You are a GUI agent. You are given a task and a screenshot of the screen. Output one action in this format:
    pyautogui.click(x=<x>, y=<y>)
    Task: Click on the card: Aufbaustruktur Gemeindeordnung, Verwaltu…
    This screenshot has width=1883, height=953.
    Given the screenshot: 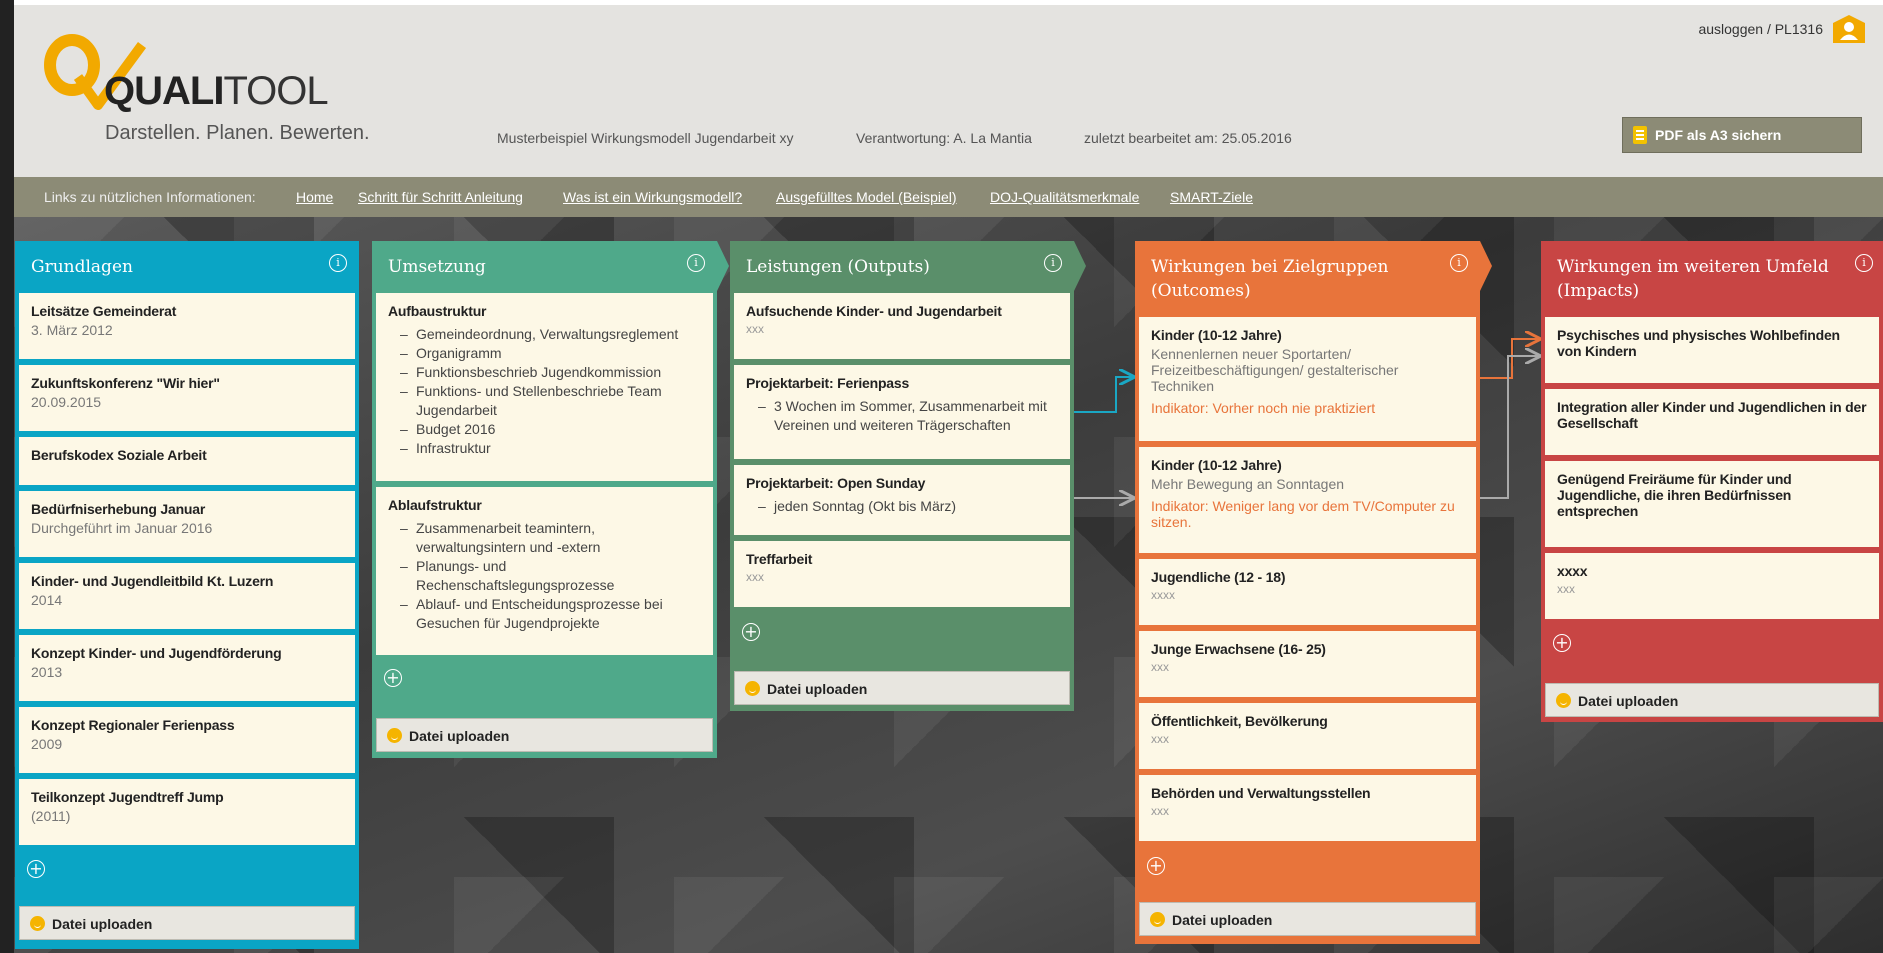 What is the action you would take?
    pyautogui.click(x=544, y=387)
    